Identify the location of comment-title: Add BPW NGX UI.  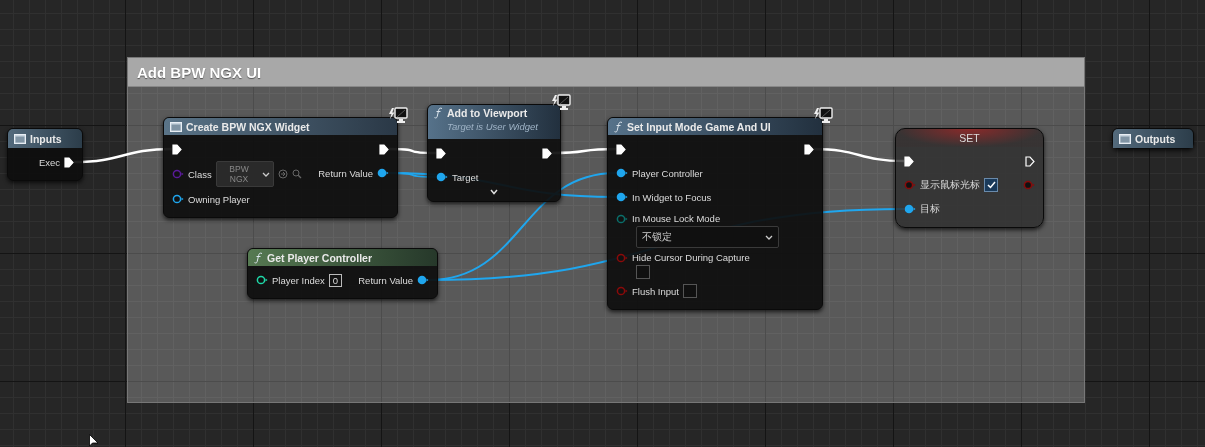
(199, 72).